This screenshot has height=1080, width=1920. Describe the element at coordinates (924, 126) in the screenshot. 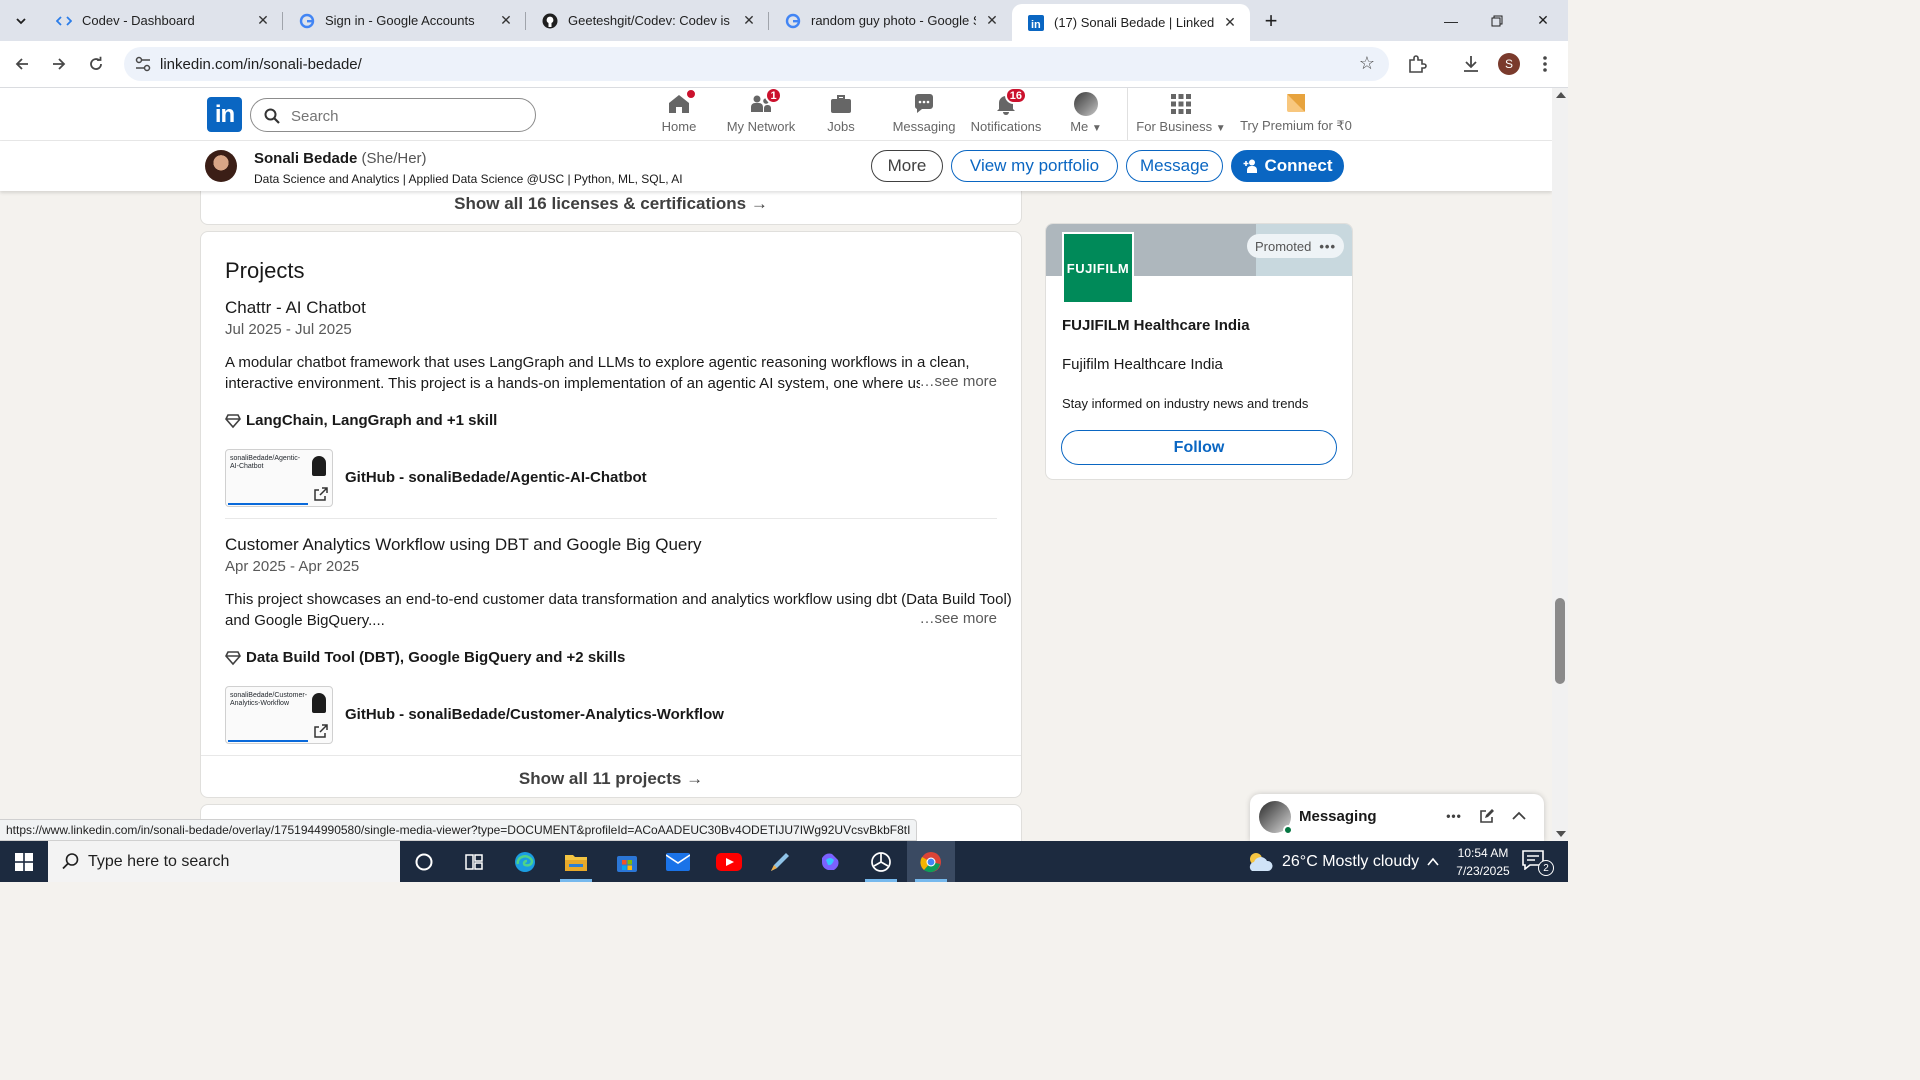

I see `nav-label: Messaging` at that location.